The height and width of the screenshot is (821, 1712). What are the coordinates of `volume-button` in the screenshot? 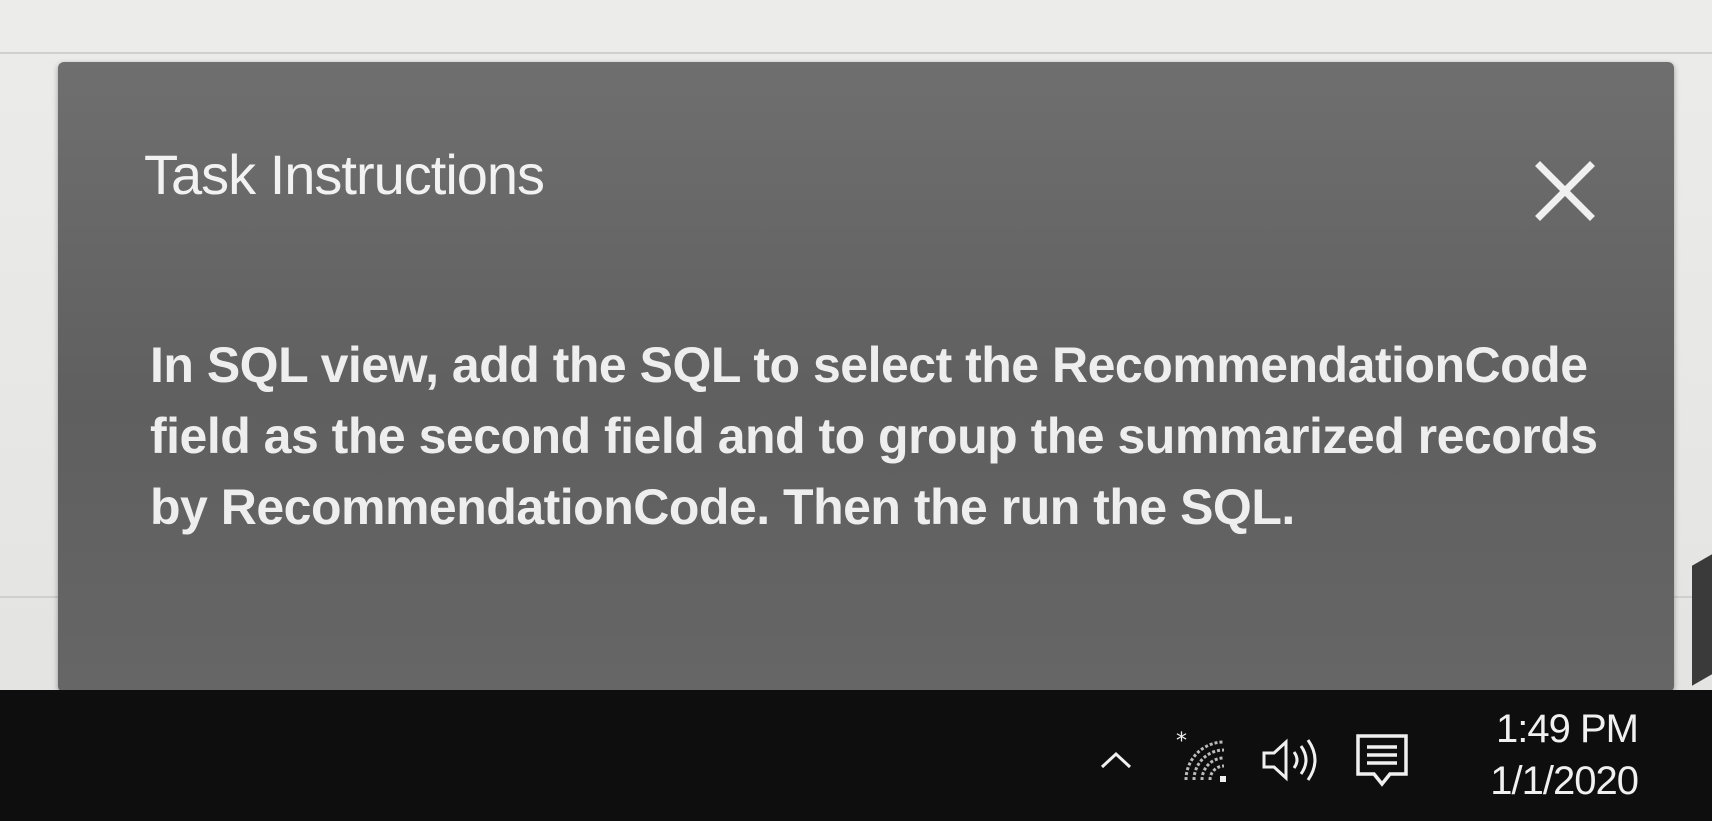 It's located at (1291, 760).